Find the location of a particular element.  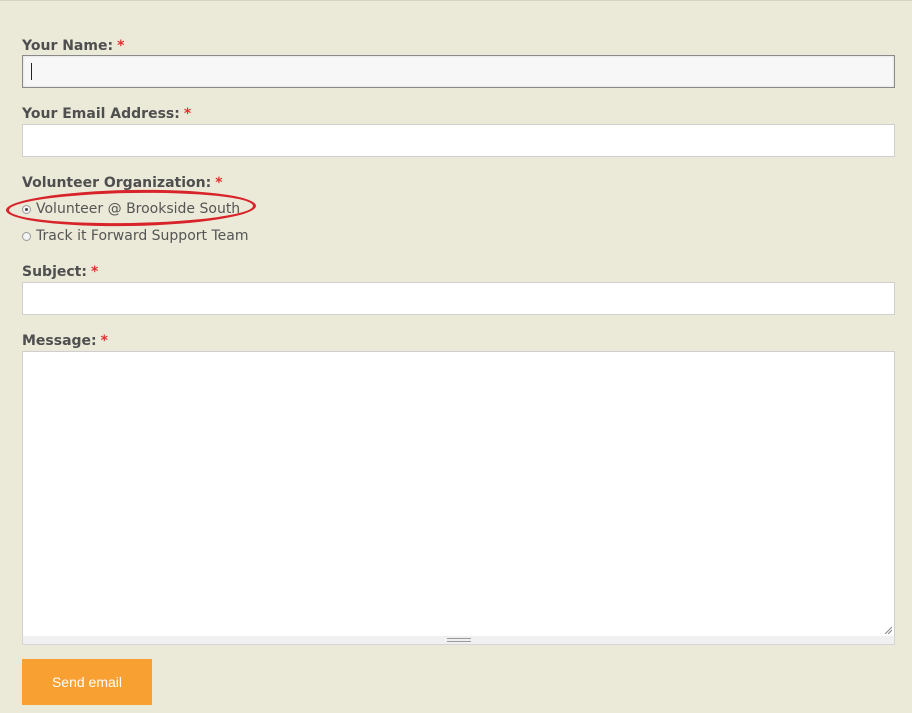

textarea-resize-bar is located at coordinates (458, 640).